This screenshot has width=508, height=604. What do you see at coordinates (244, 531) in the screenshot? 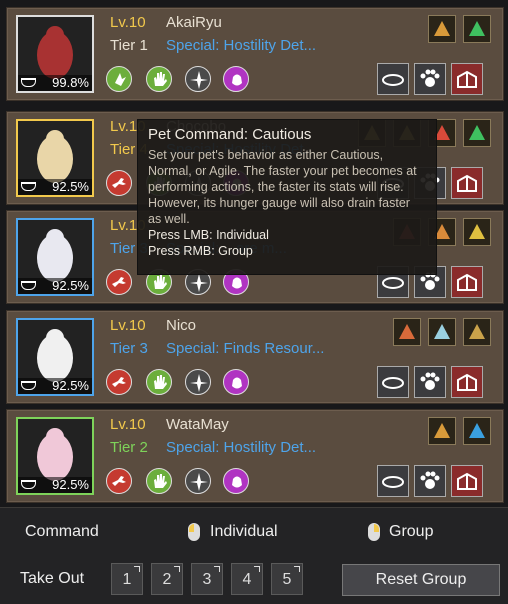
I see `individual-label: Individual` at bounding box center [244, 531].